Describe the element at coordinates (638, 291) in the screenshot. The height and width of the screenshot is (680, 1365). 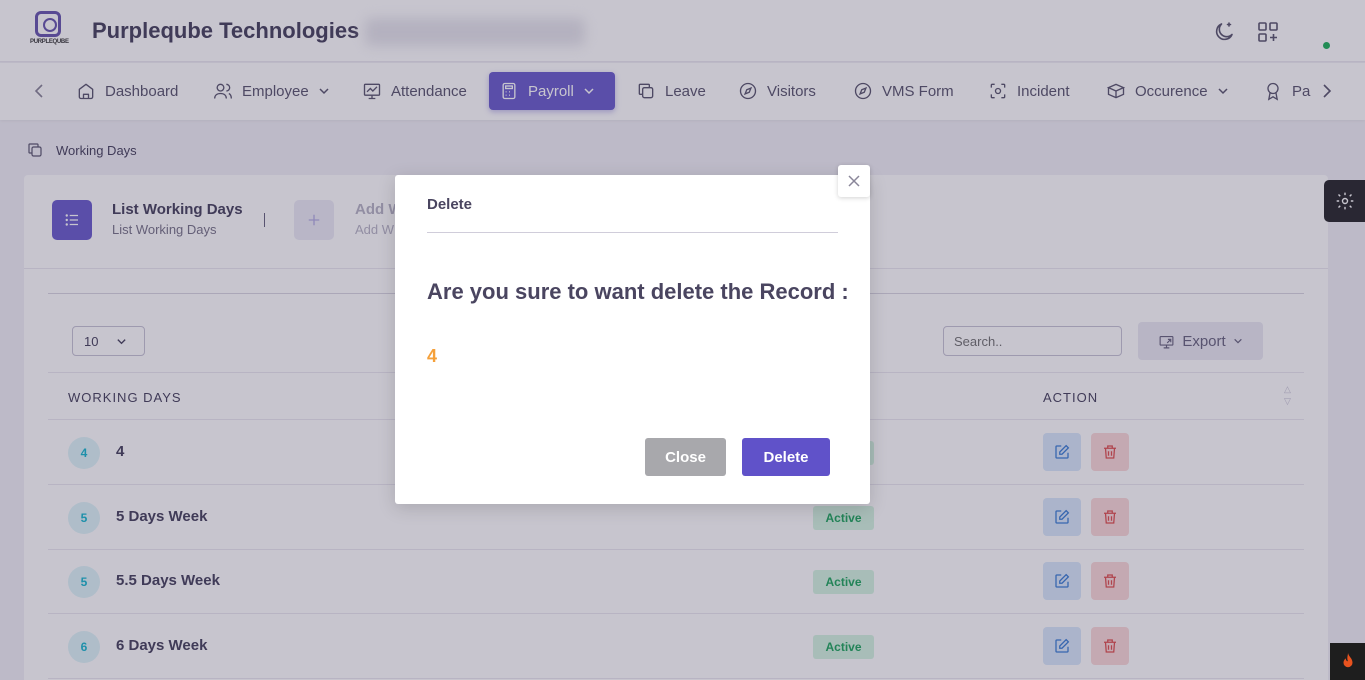
I see `modal-question: Are you sure to want delete the Record :` at that location.